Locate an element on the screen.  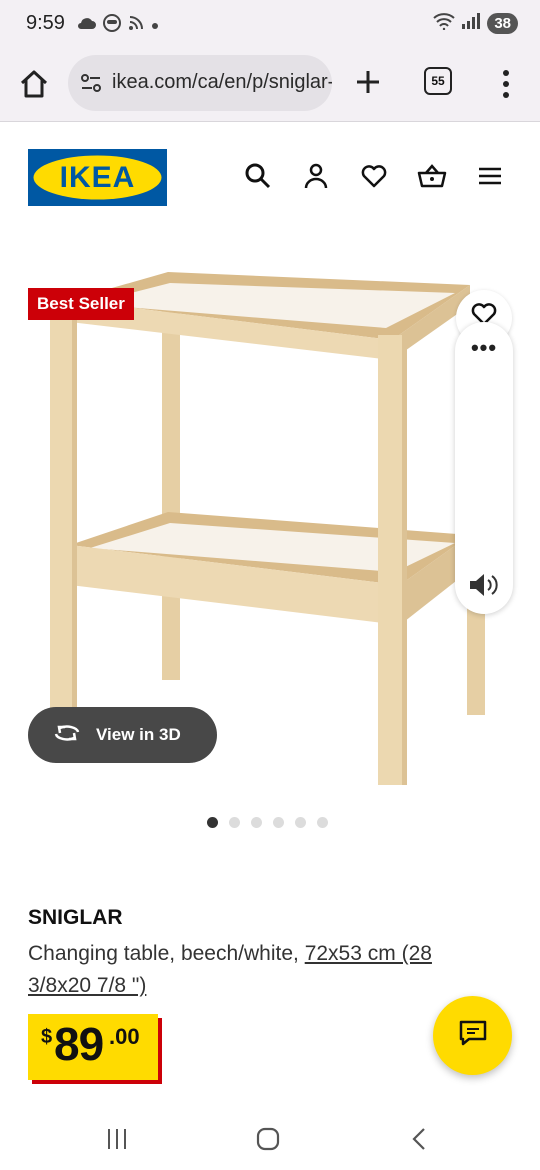
dot-icon is located at coordinates (155, 26).